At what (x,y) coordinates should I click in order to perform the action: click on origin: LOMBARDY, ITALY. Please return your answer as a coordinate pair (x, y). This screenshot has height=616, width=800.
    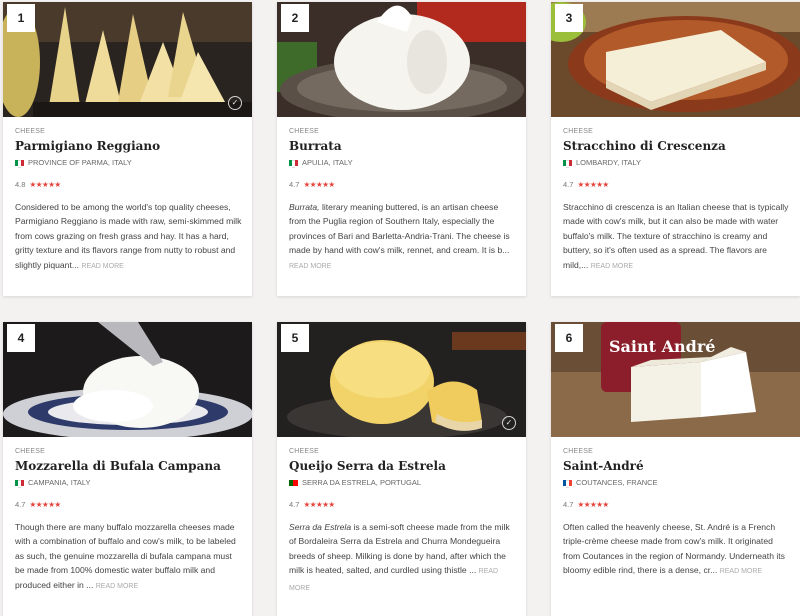
    Looking at the image, I should click on (676, 163).